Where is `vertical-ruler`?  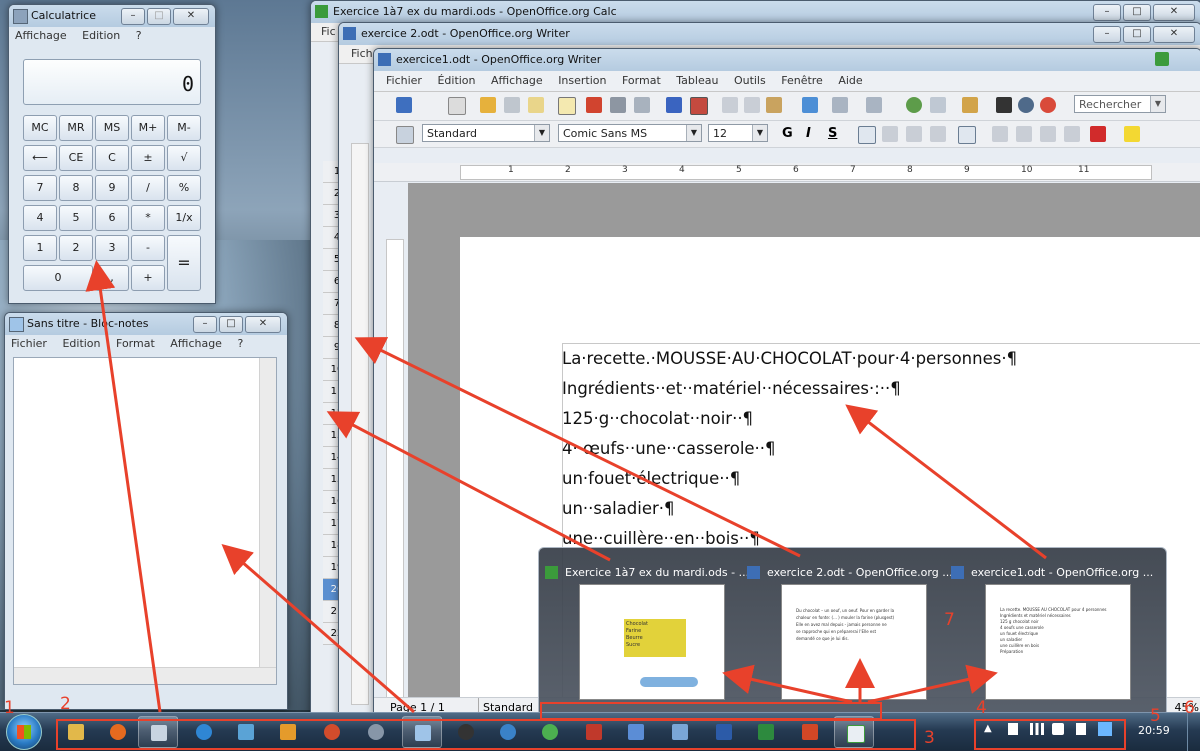 vertical-ruler is located at coordinates (395, 470).